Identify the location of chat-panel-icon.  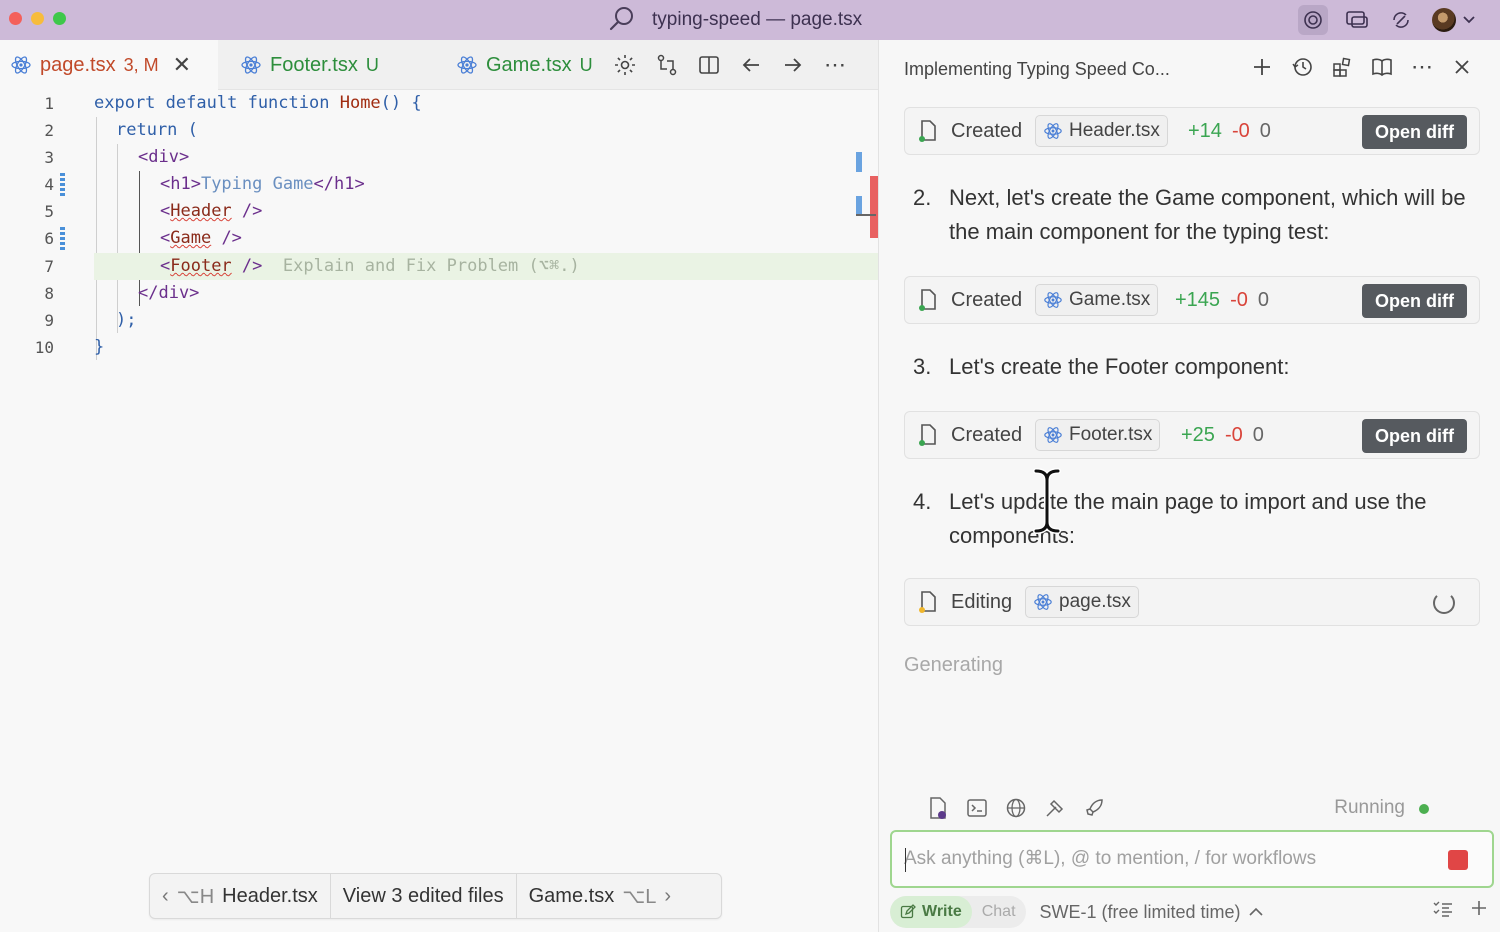
(1357, 20).